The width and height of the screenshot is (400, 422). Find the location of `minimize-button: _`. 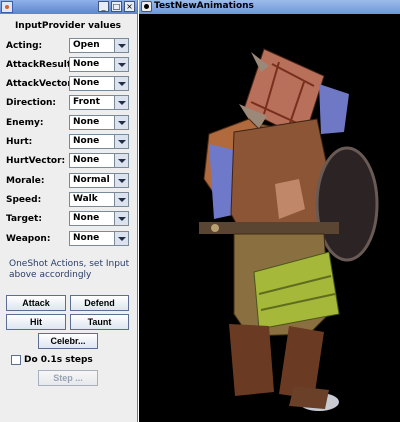

minimize-button: _ is located at coordinates (103, 6).